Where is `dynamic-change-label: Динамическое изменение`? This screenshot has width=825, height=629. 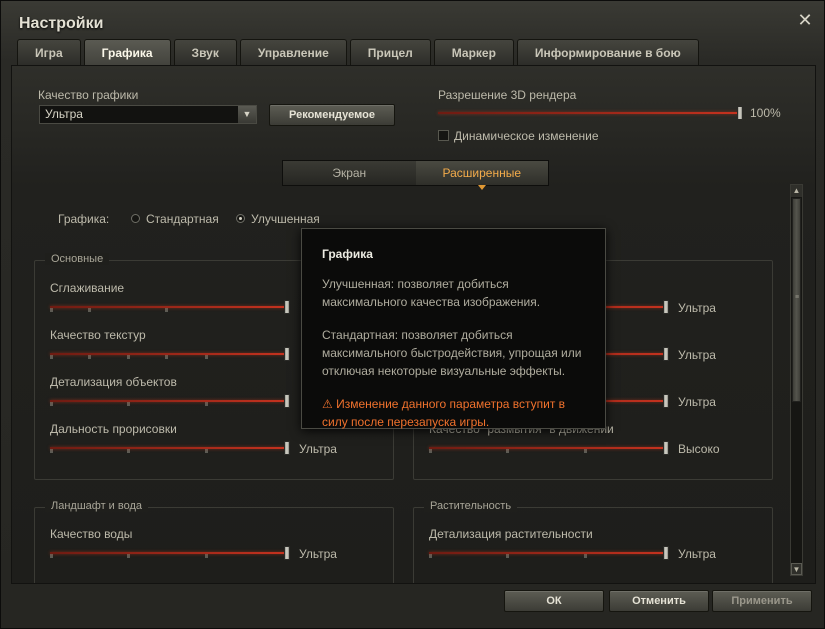 dynamic-change-label: Динамическое изменение is located at coordinates (526, 136).